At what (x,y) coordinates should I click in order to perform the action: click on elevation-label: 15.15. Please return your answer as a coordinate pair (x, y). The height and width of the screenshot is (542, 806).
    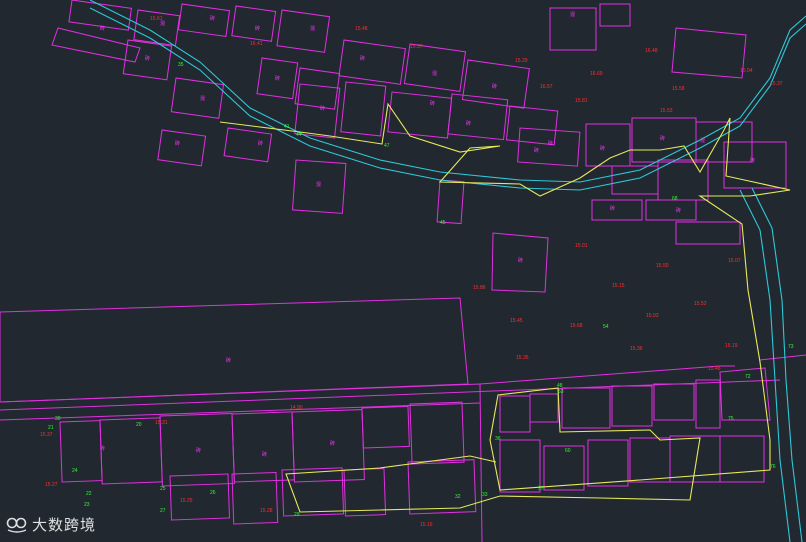
    Looking at the image, I should click on (618, 286).